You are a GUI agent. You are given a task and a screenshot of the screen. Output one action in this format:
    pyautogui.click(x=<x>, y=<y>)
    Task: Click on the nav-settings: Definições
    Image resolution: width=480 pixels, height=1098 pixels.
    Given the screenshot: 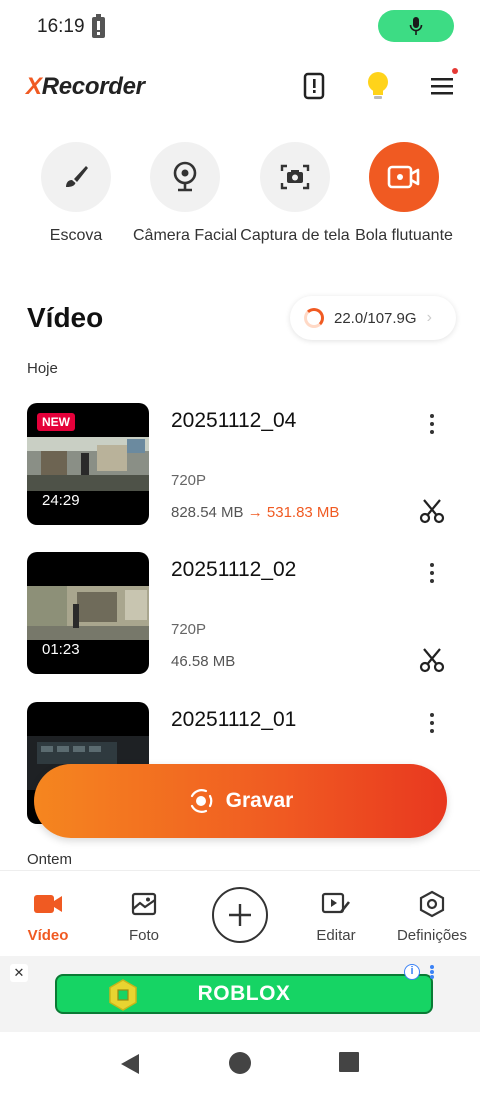 What is the action you would take?
    pyautogui.click(x=432, y=914)
    